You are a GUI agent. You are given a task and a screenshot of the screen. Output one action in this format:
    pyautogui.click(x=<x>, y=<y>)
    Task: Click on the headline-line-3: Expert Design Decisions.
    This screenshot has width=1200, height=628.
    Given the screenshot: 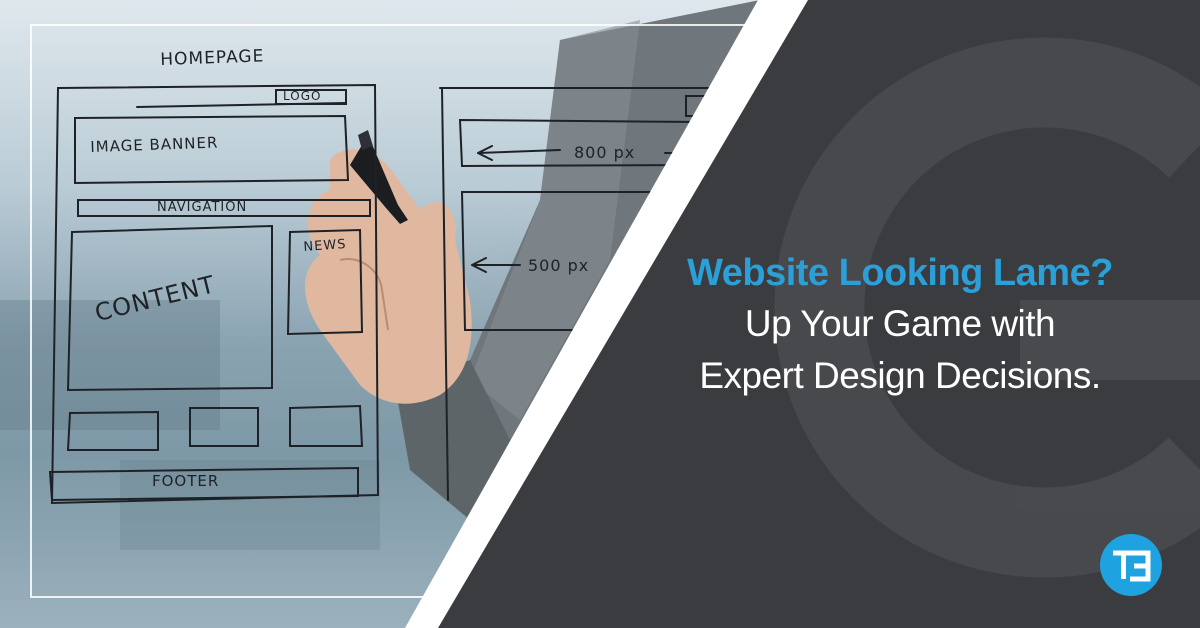 What is the action you would take?
    pyautogui.click(x=900, y=375)
    